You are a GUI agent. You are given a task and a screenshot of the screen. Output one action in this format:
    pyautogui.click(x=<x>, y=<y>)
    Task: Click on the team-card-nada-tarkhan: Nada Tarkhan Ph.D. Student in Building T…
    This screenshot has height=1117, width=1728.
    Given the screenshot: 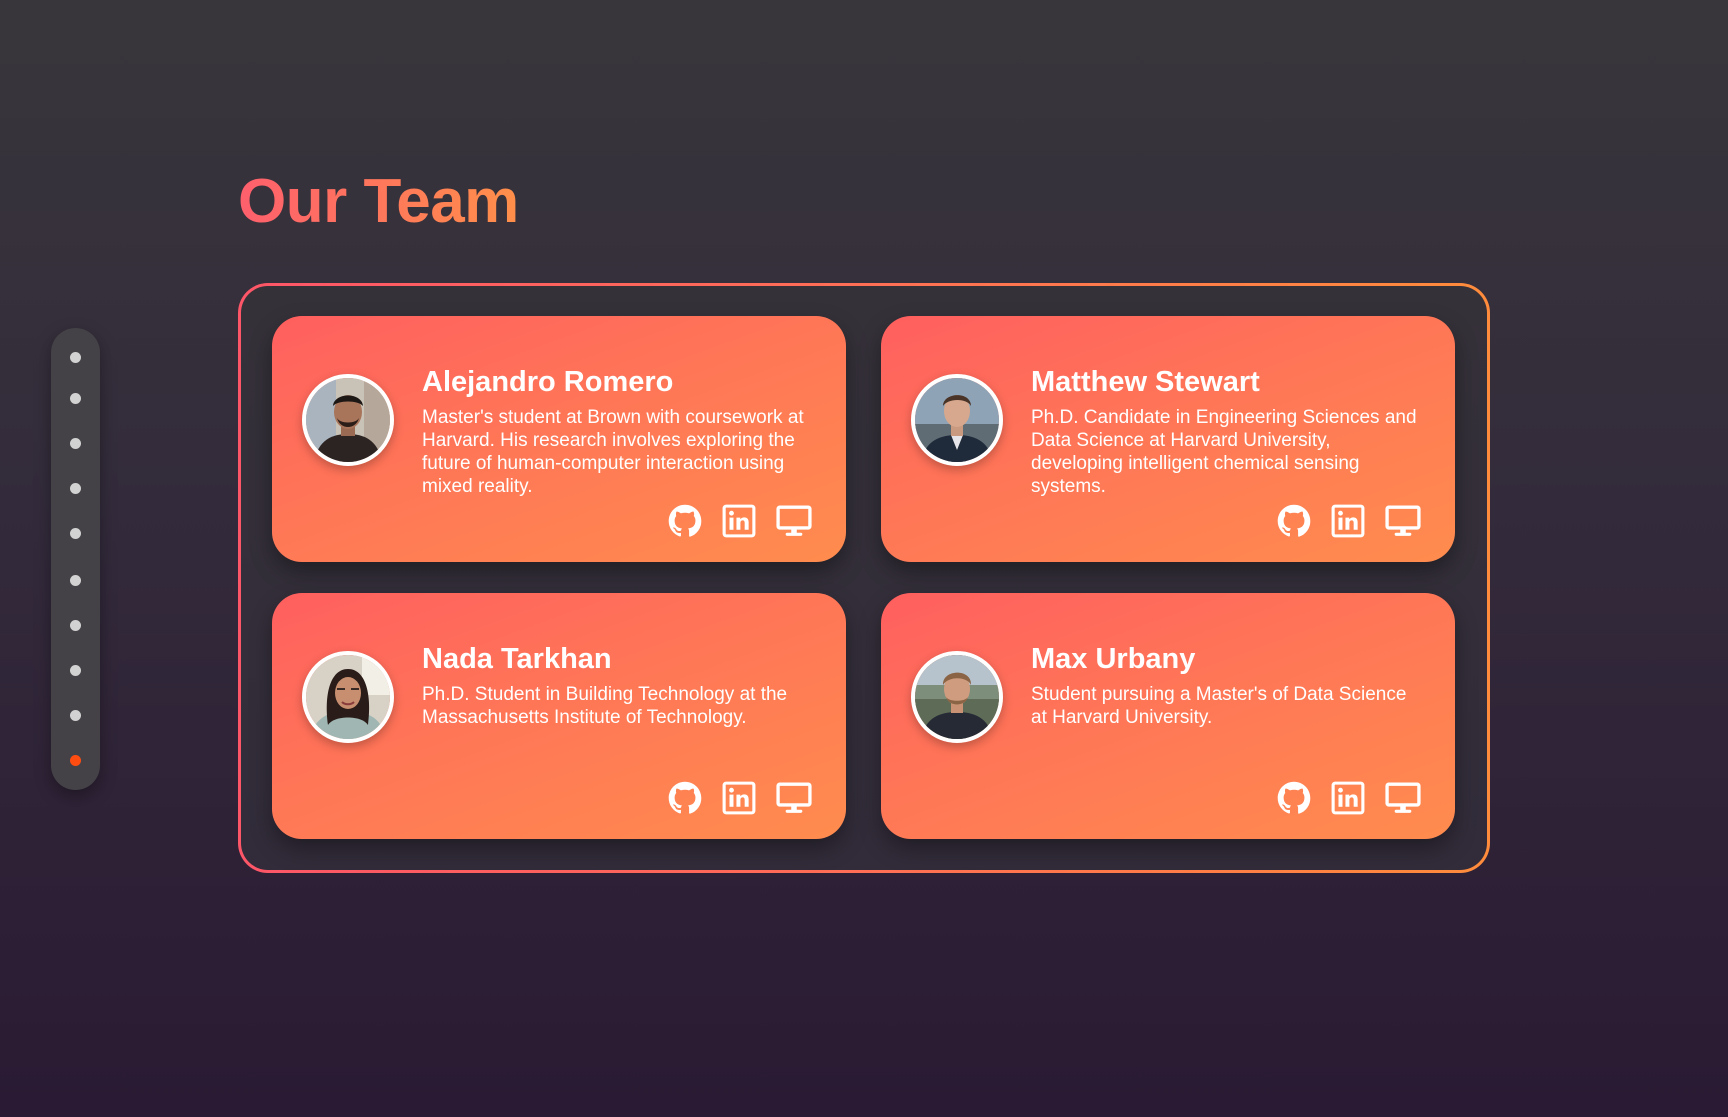 What is the action you would take?
    pyautogui.click(x=559, y=716)
    